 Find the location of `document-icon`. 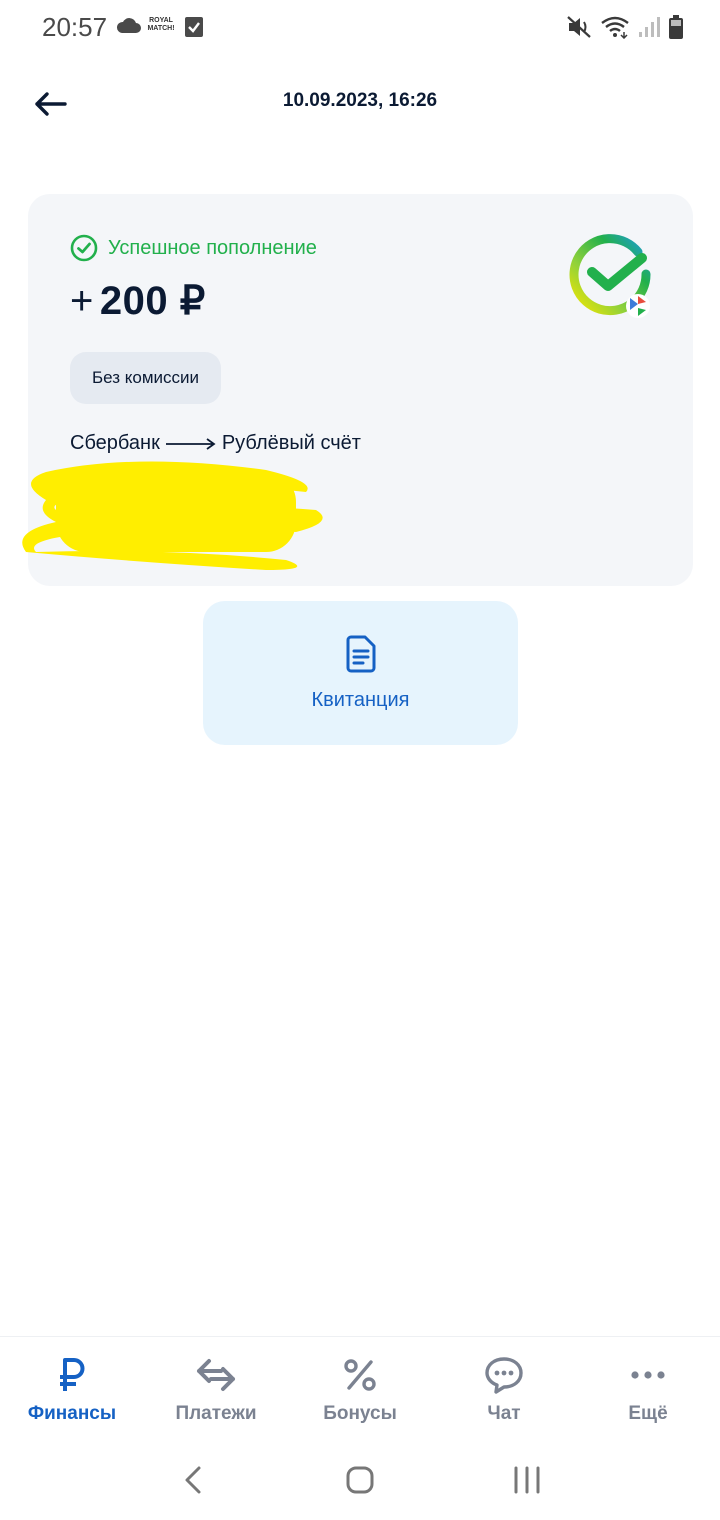

document-icon is located at coordinates (360, 653).